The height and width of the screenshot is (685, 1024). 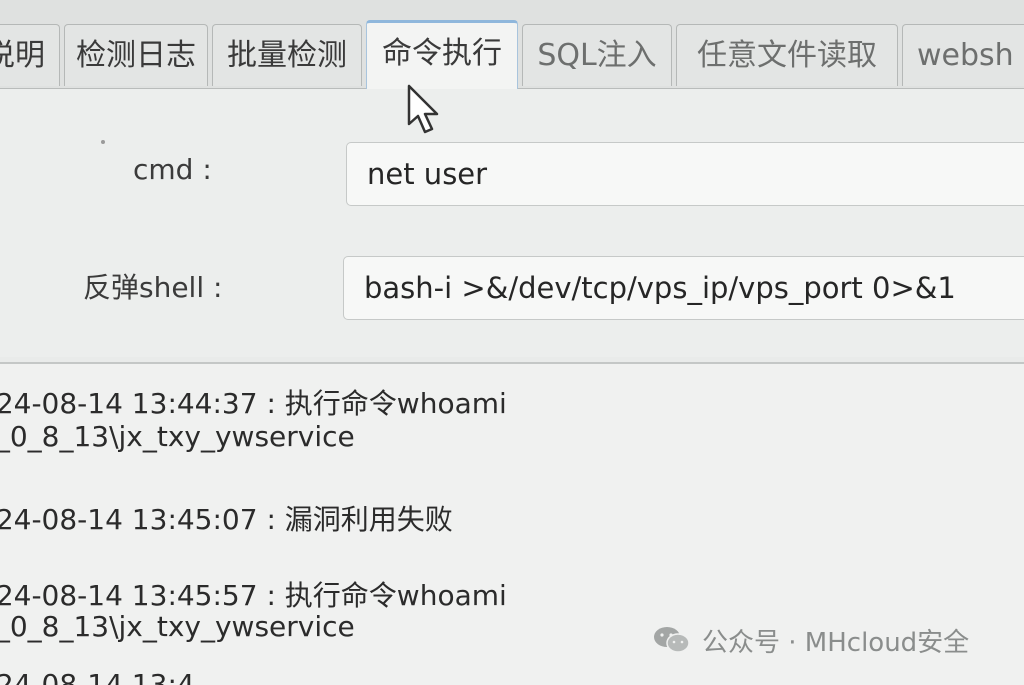 I want to click on log-line: 024-08-14 13:44:37 : 执行命令whoami, so click(x=253, y=403).